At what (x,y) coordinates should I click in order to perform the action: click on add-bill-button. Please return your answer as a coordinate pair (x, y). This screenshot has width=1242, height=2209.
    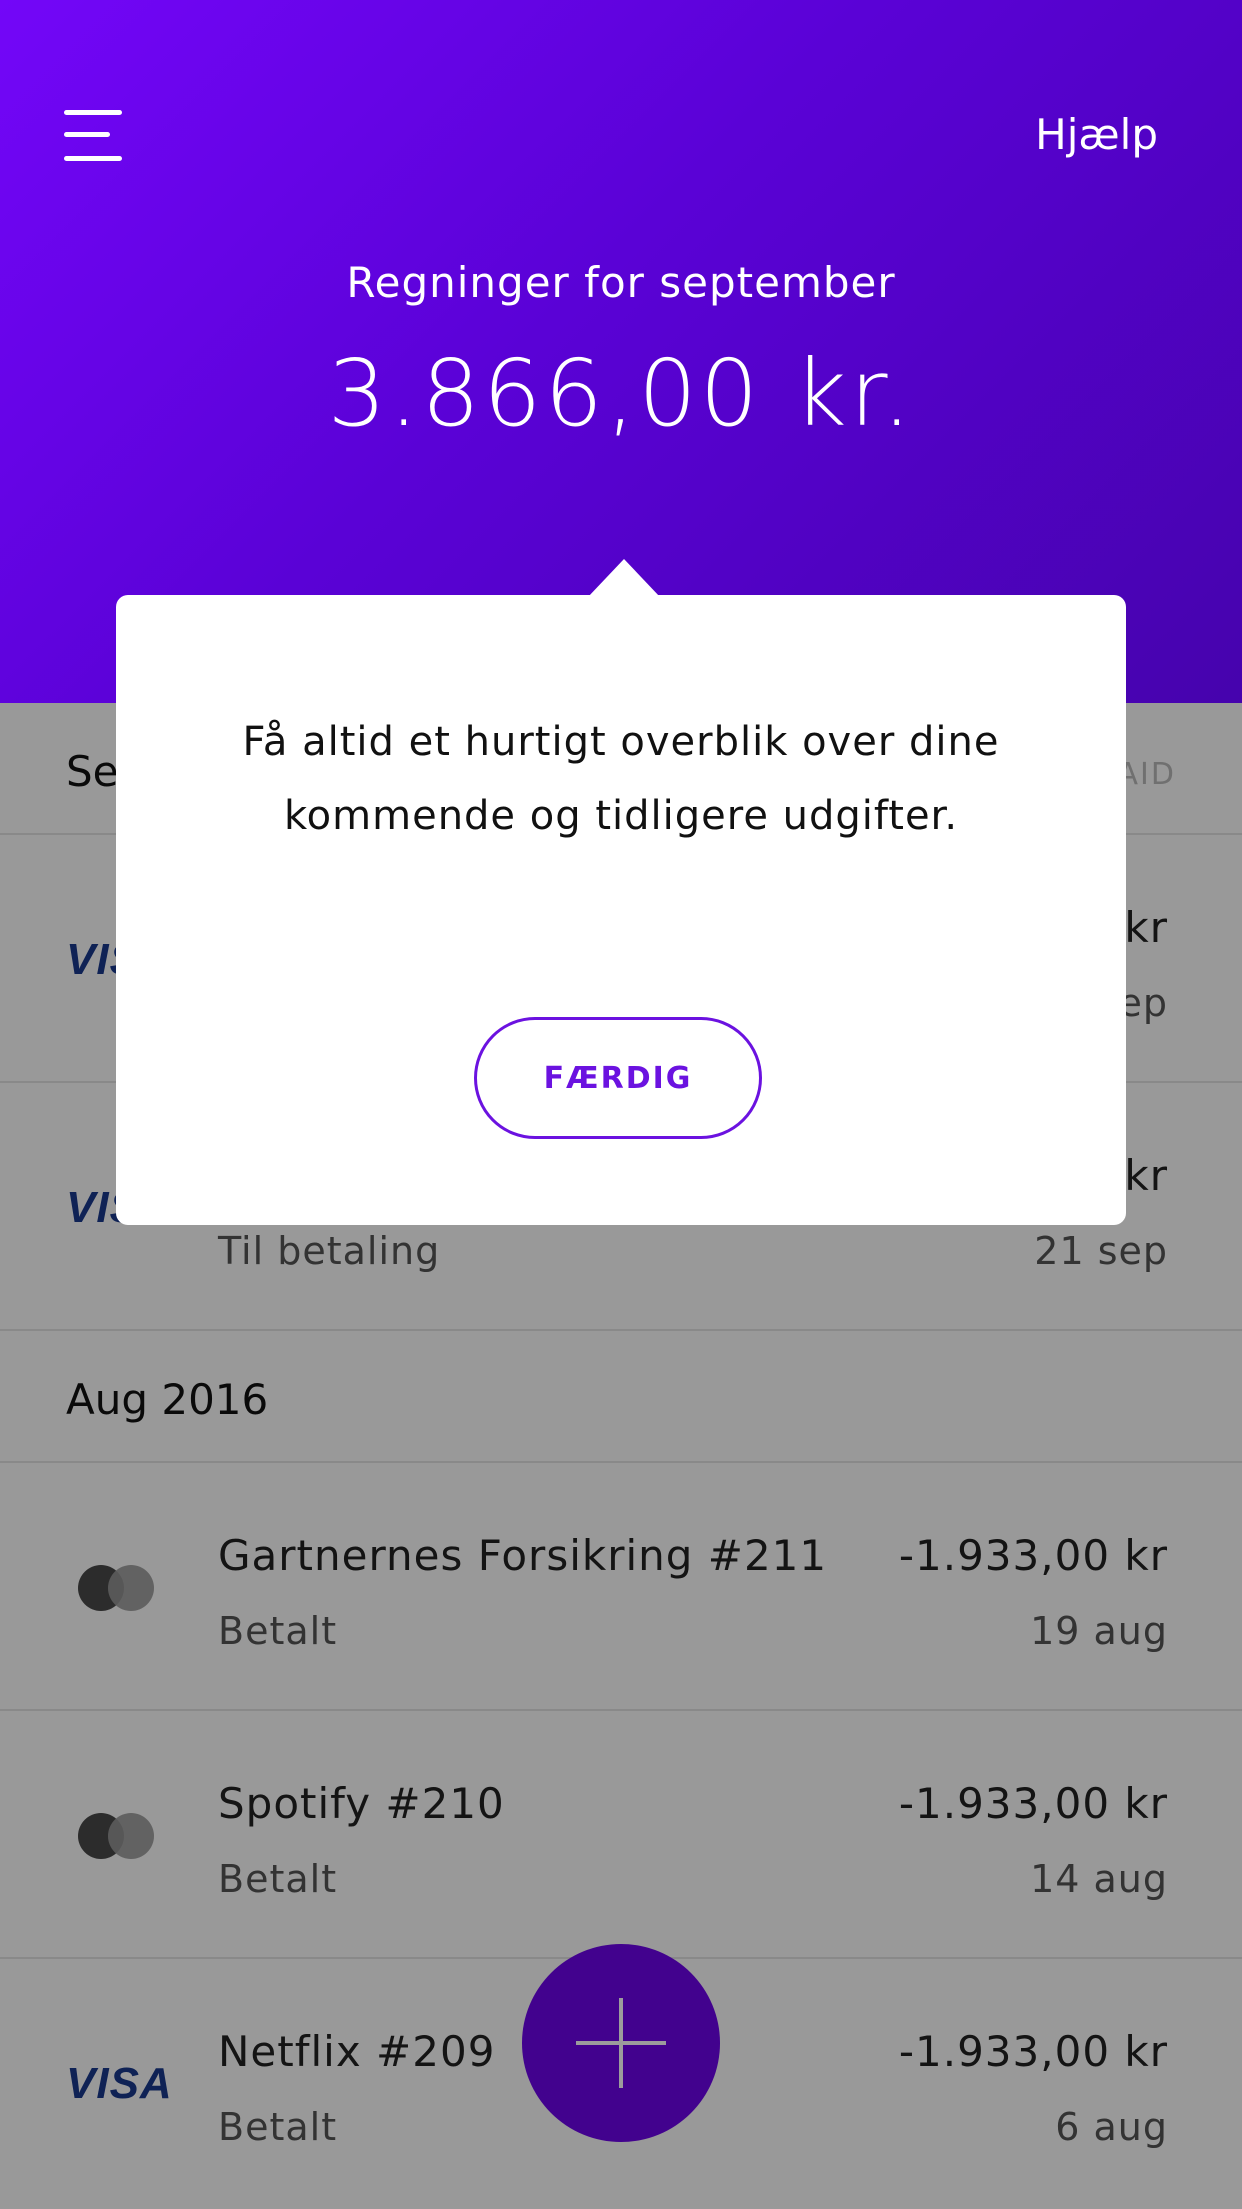
    Looking at the image, I should click on (621, 2043).